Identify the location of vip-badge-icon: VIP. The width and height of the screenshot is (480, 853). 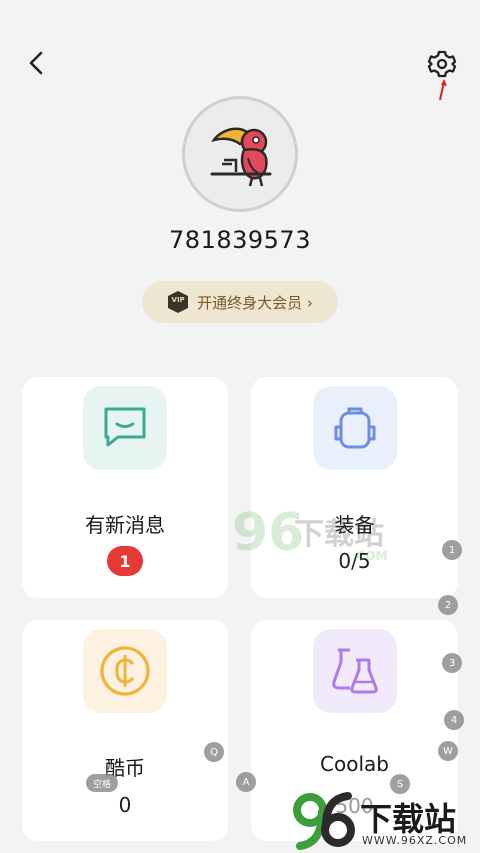
(178, 302).